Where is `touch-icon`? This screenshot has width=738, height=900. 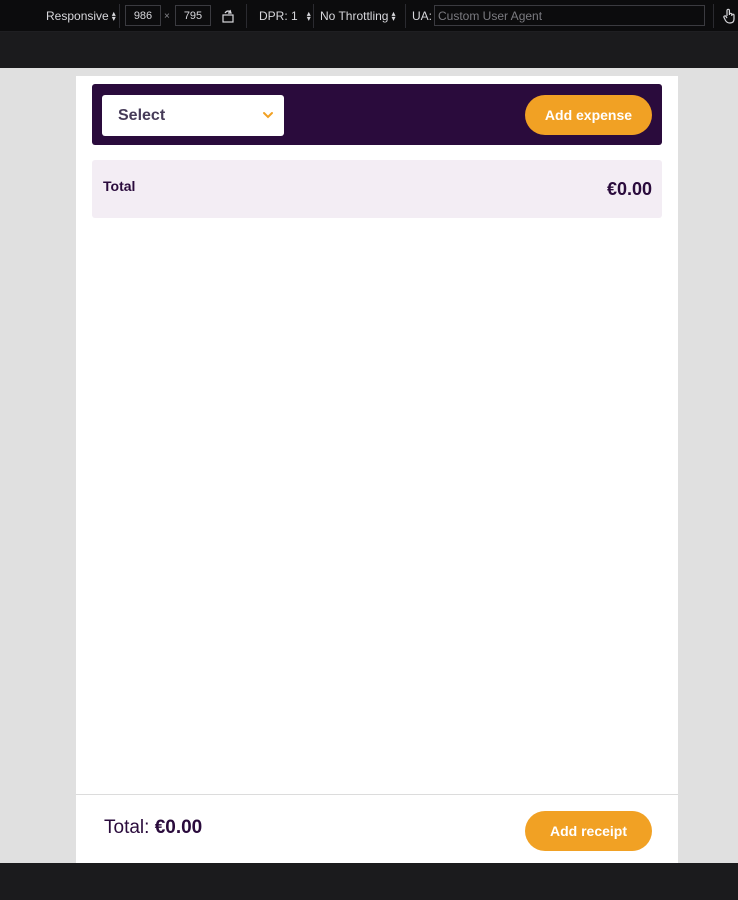
touch-icon is located at coordinates (729, 16).